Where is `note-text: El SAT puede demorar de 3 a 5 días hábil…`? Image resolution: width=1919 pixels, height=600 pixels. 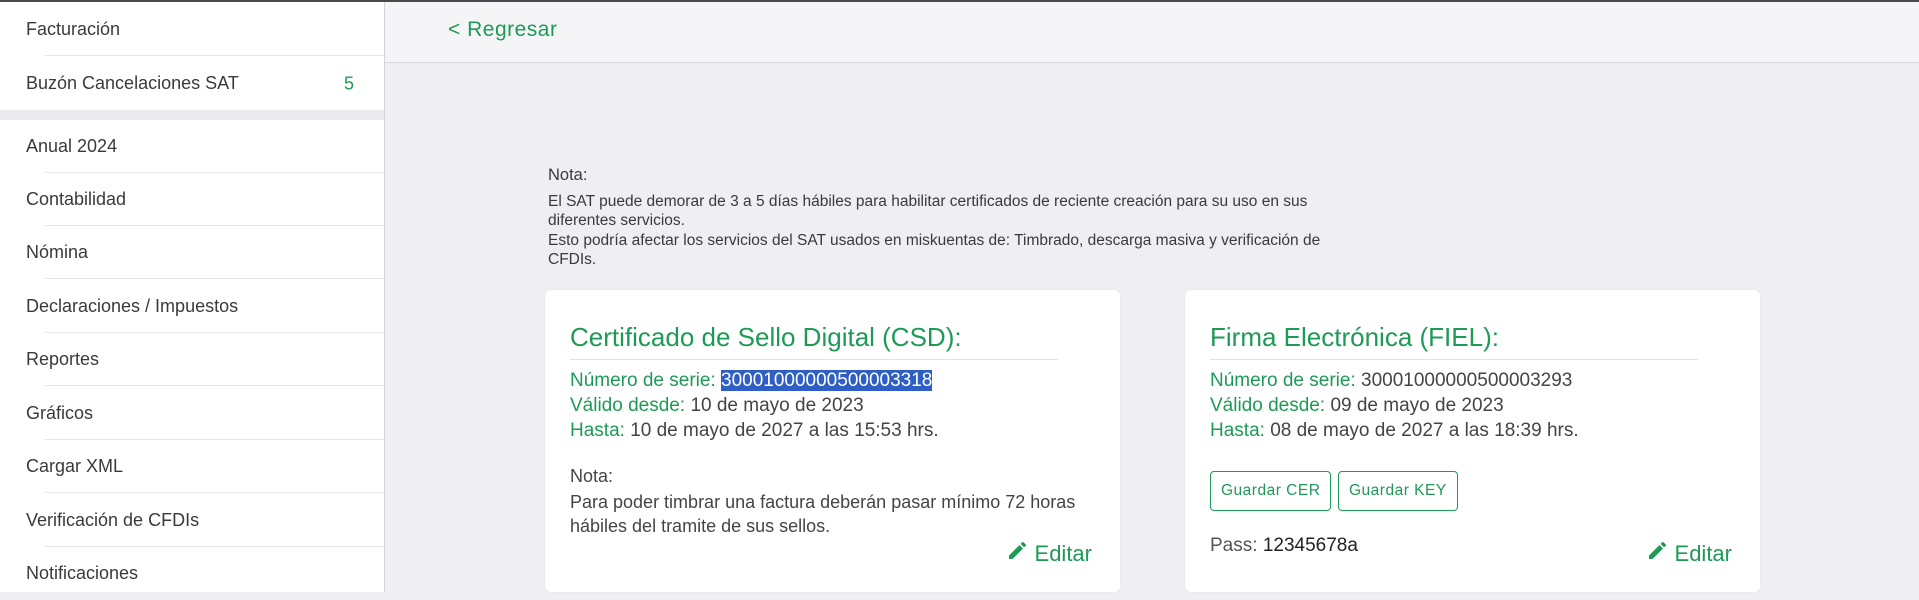 note-text: El SAT puede demorar de 3 a 5 días hábil… is located at coordinates (928, 211).